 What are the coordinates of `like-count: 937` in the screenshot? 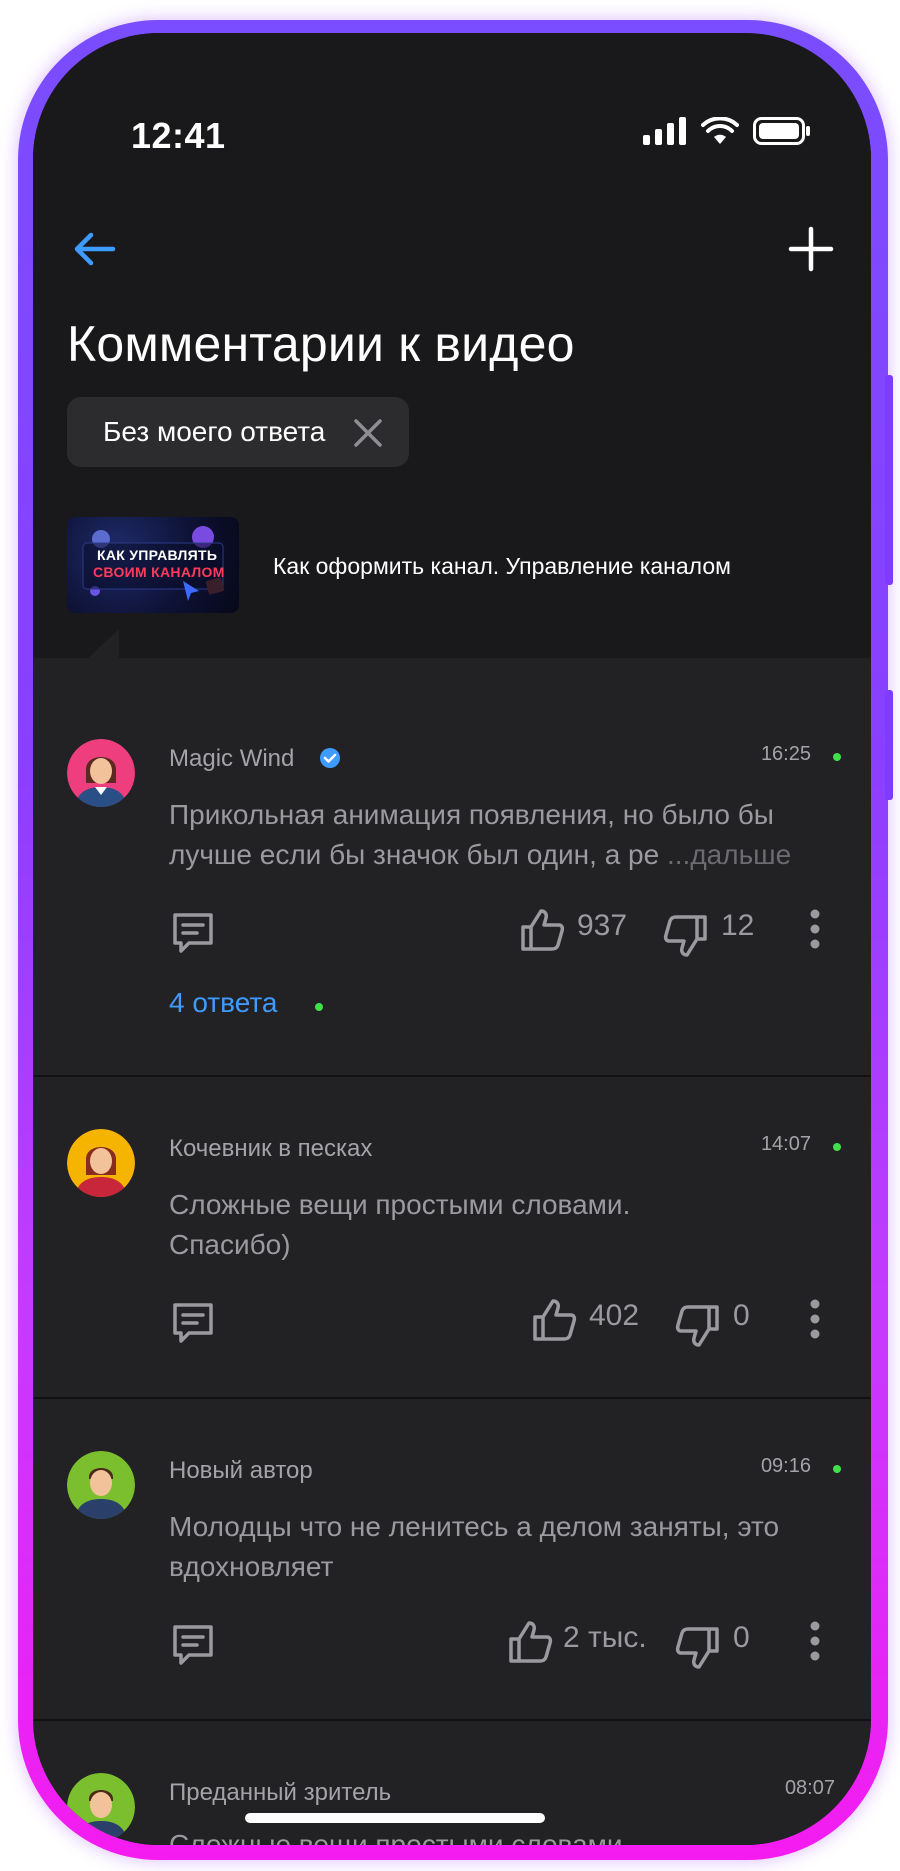 It's located at (602, 925).